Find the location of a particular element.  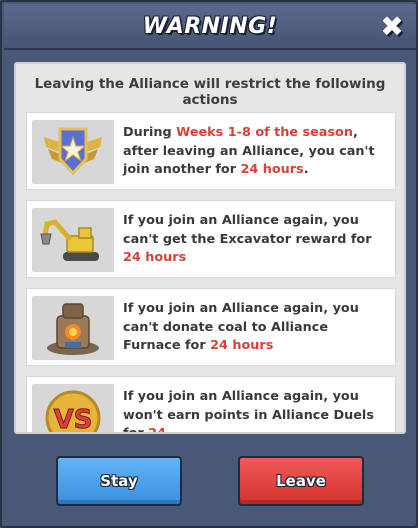

stay-button: Stay is located at coordinates (119, 481).